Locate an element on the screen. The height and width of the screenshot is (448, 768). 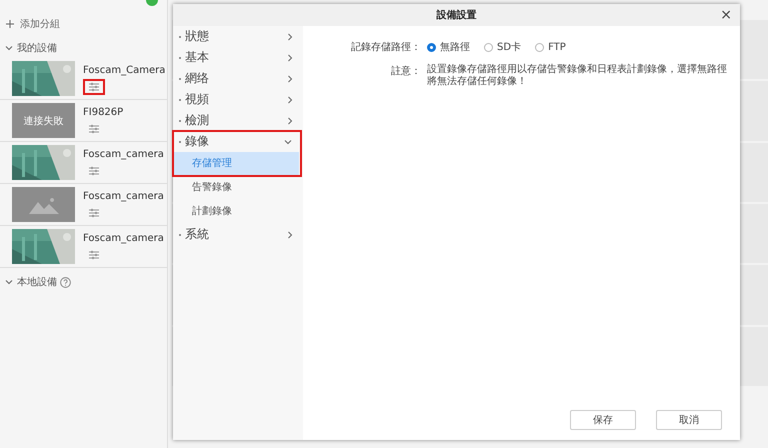
settings-menu-item: 錄像 is located at coordinates (237, 141).